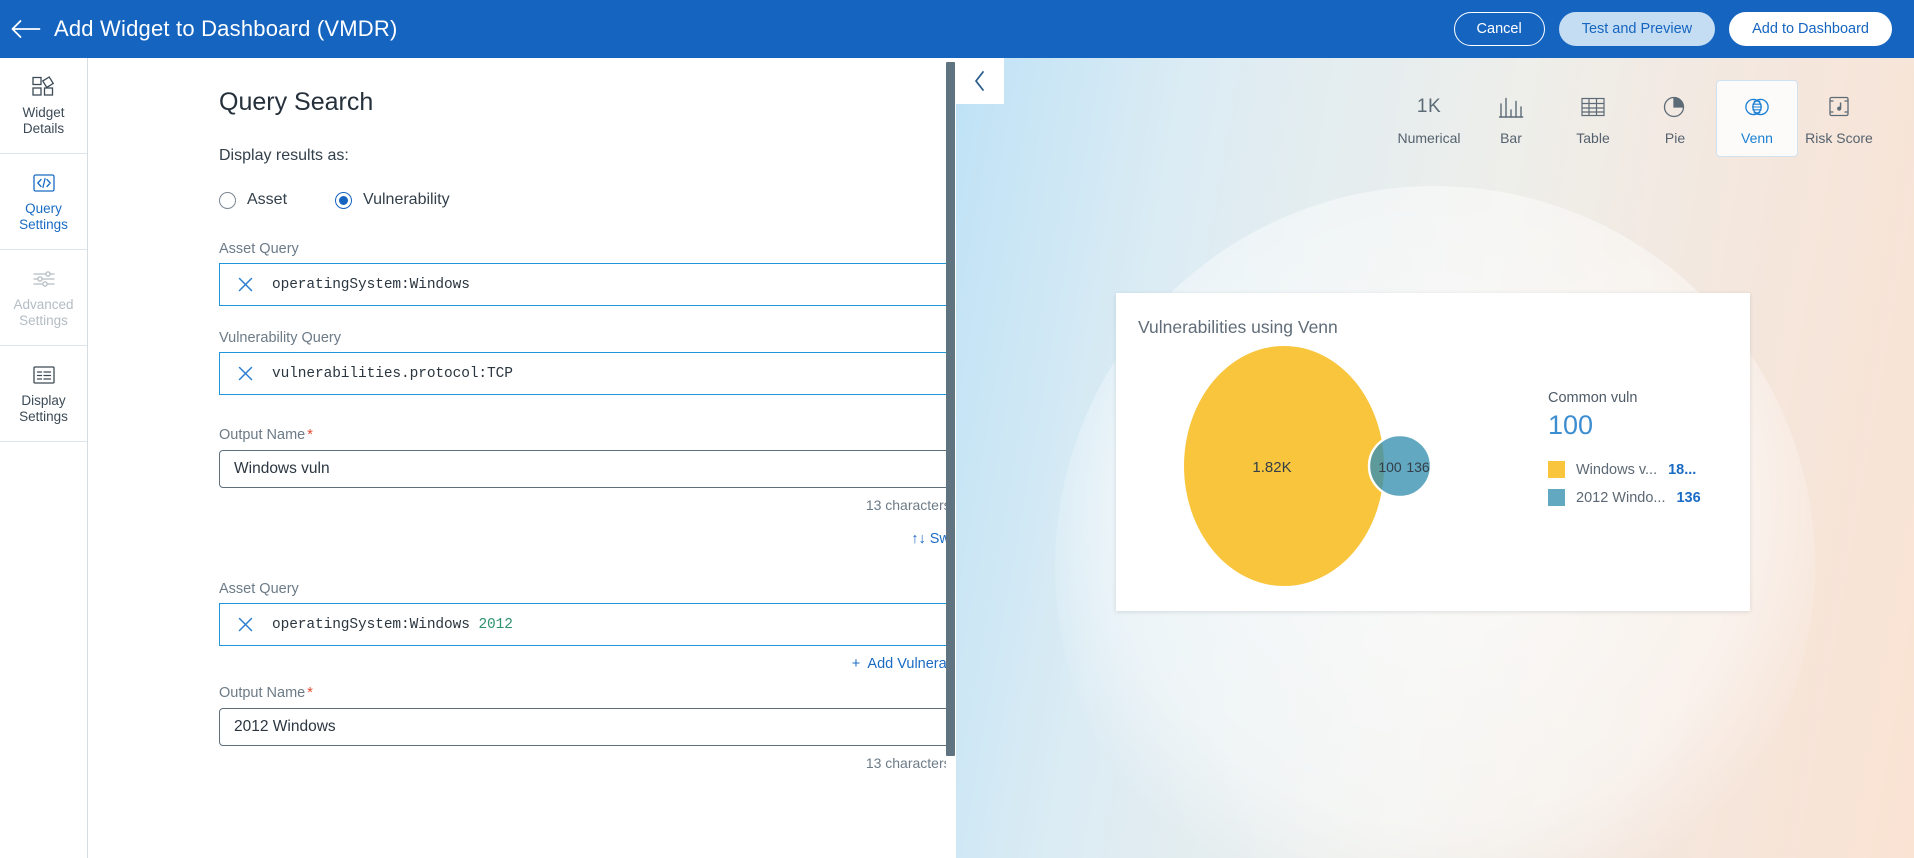 The image size is (1914, 858). What do you see at coordinates (1593, 398) in the screenshot?
I see `legend-caption: Common vuln` at bounding box center [1593, 398].